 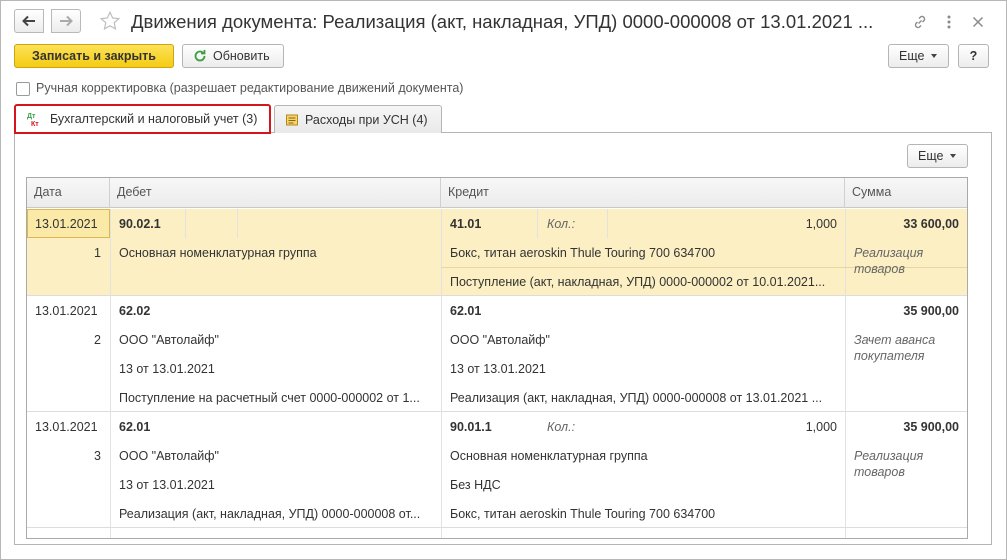 I want to click on credit-account: 90.01.1, so click(x=471, y=427).